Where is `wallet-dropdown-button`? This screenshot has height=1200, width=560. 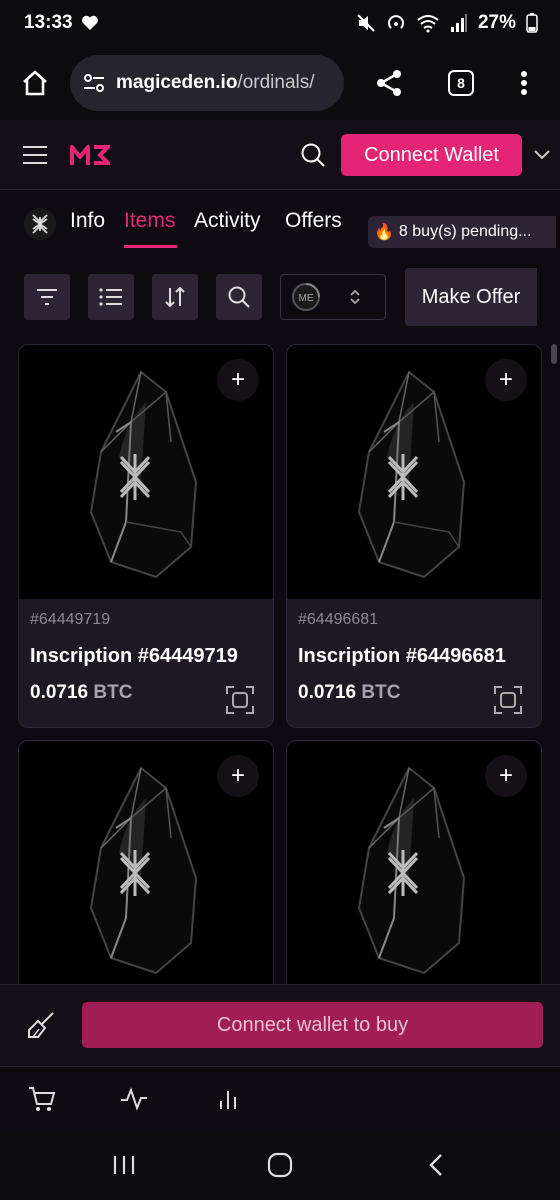 wallet-dropdown-button is located at coordinates (542, 155).